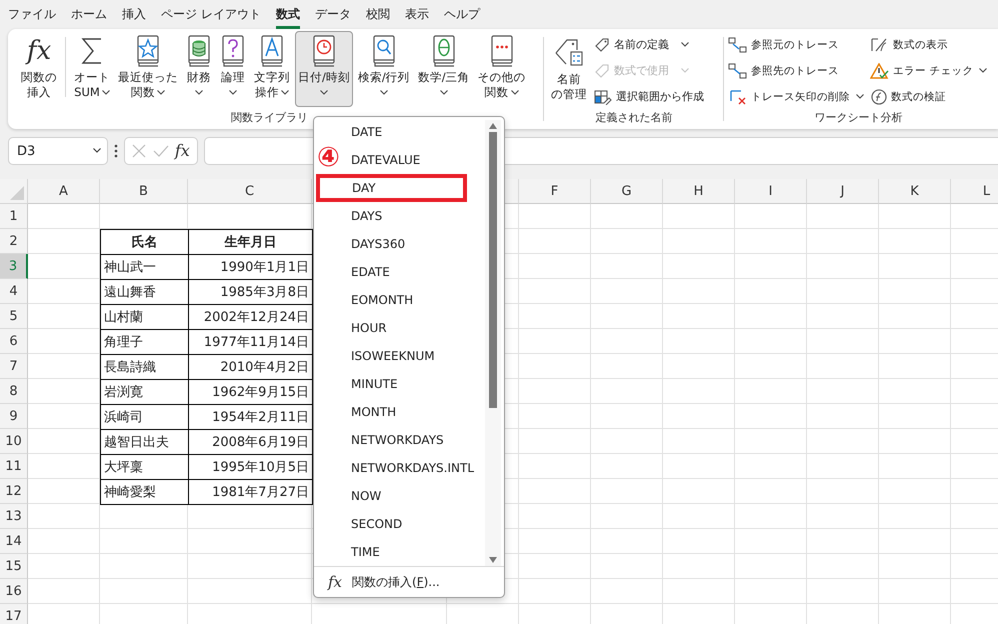 This screenshot has width=998, height=624. Describe the element at coordinates (367, 216) in the screenshot. I see `menu-item: DAYS` at that location.